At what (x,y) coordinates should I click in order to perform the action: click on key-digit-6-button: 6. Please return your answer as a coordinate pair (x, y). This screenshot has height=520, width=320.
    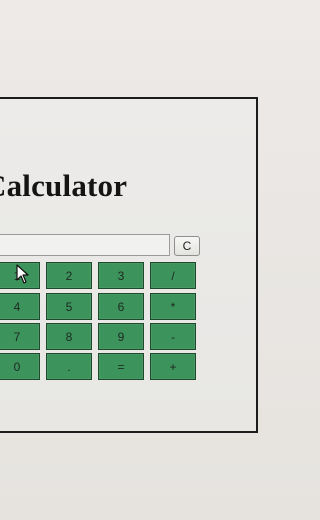
    Looking at the image, I should click on (121, 306).